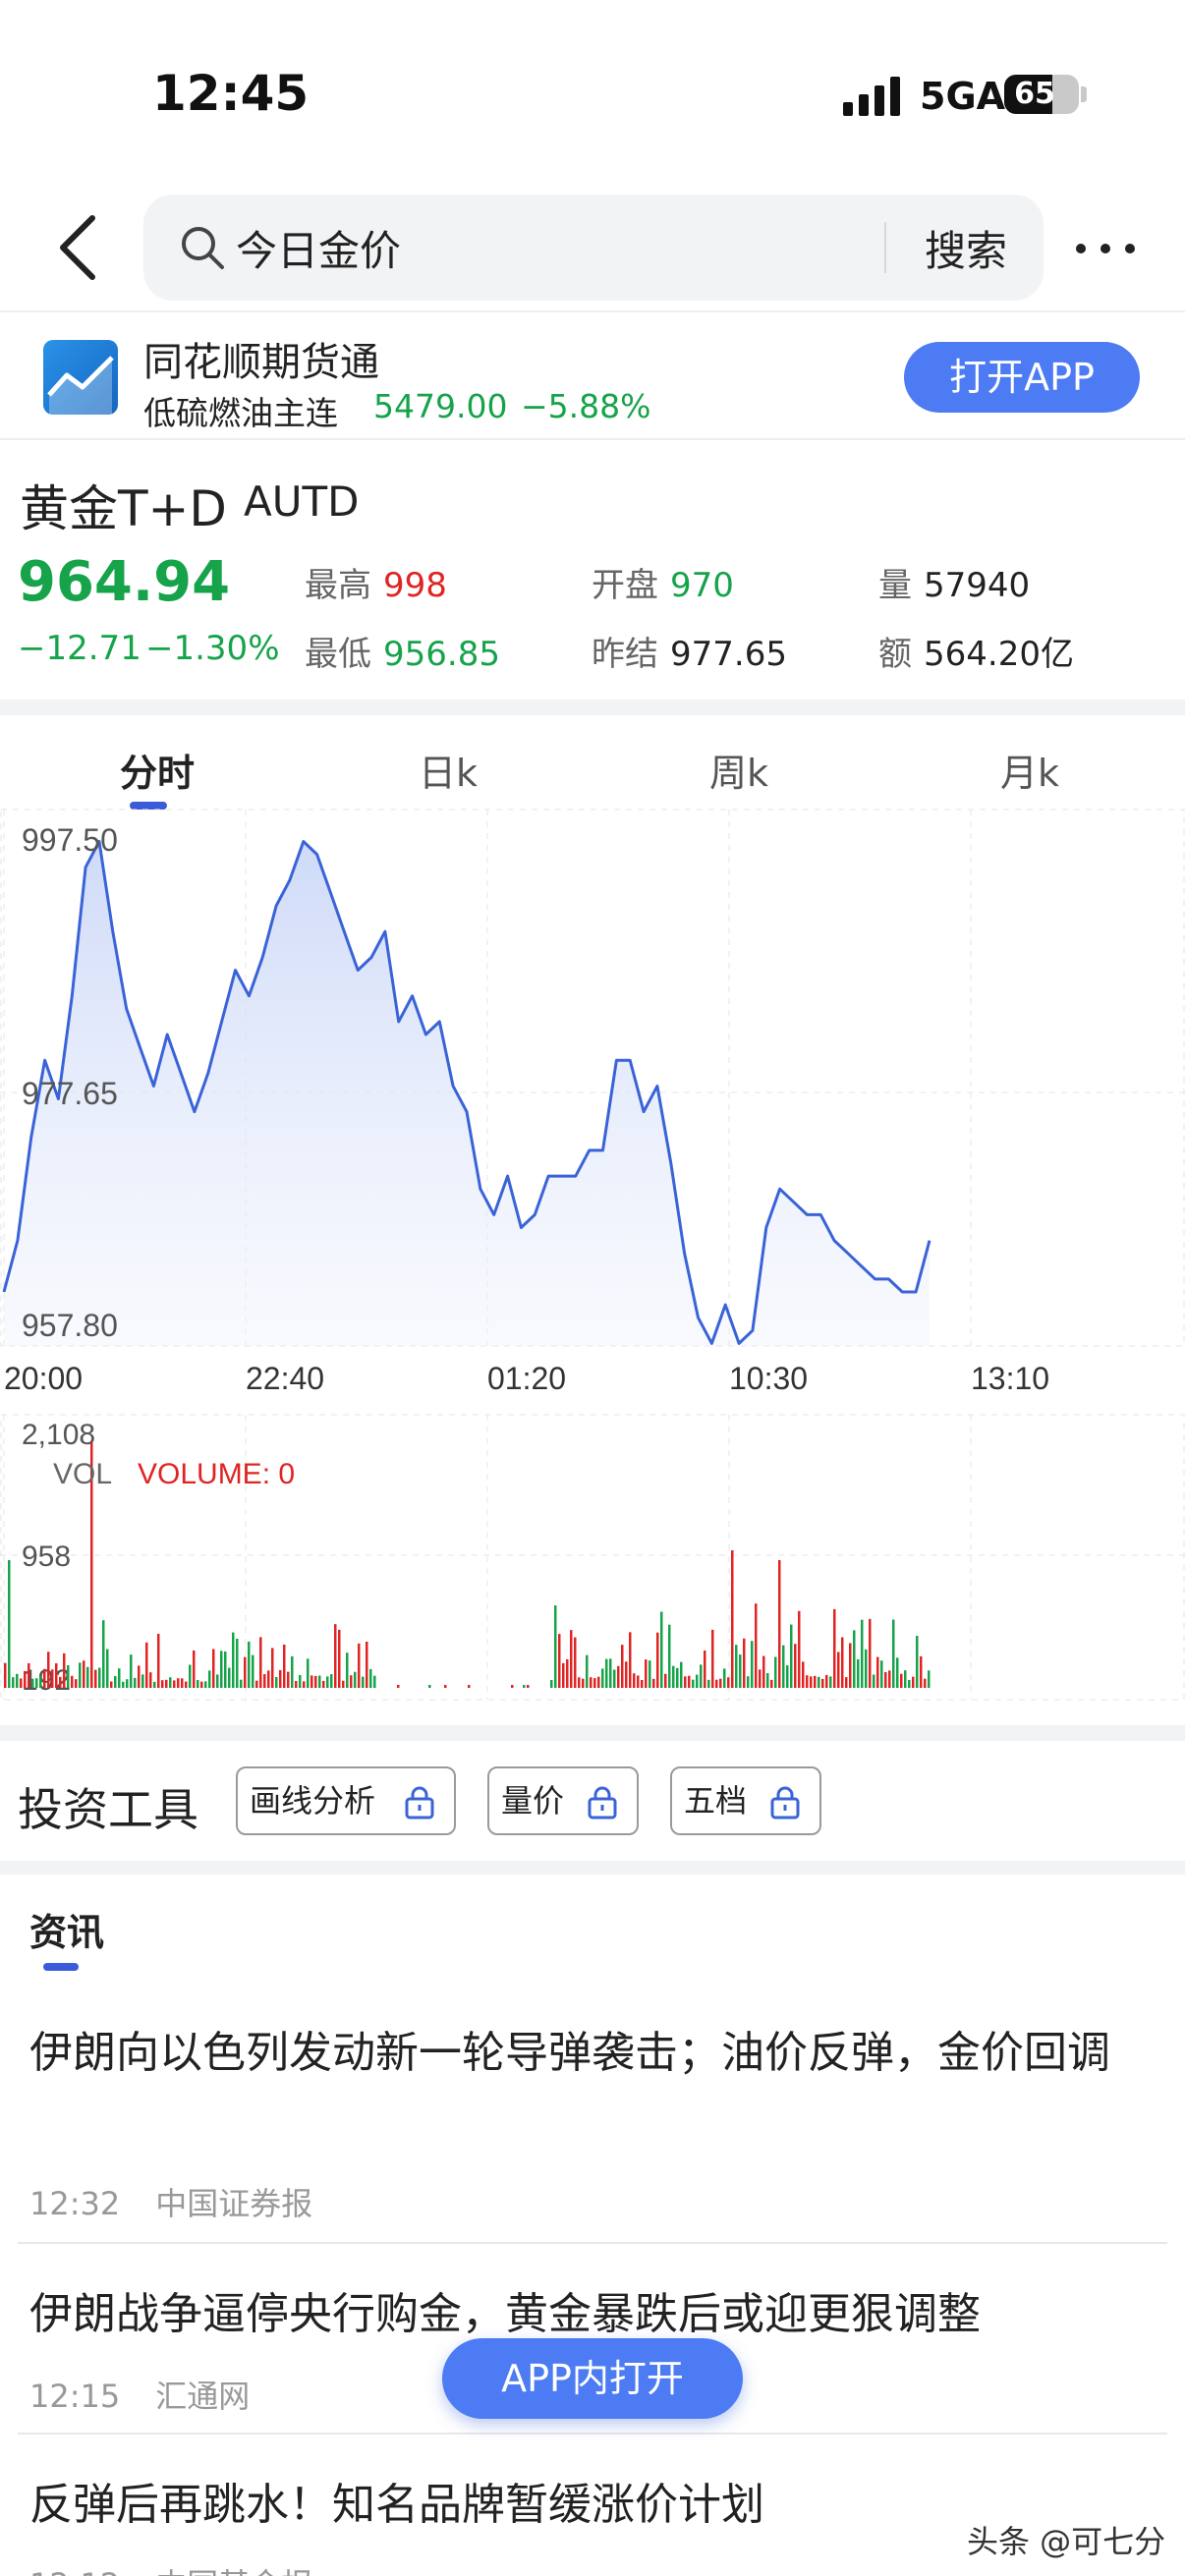 The height and width of the screenshot is (2576, 1185). I want to click on tab-news: 资讯, so click(67, 1929).